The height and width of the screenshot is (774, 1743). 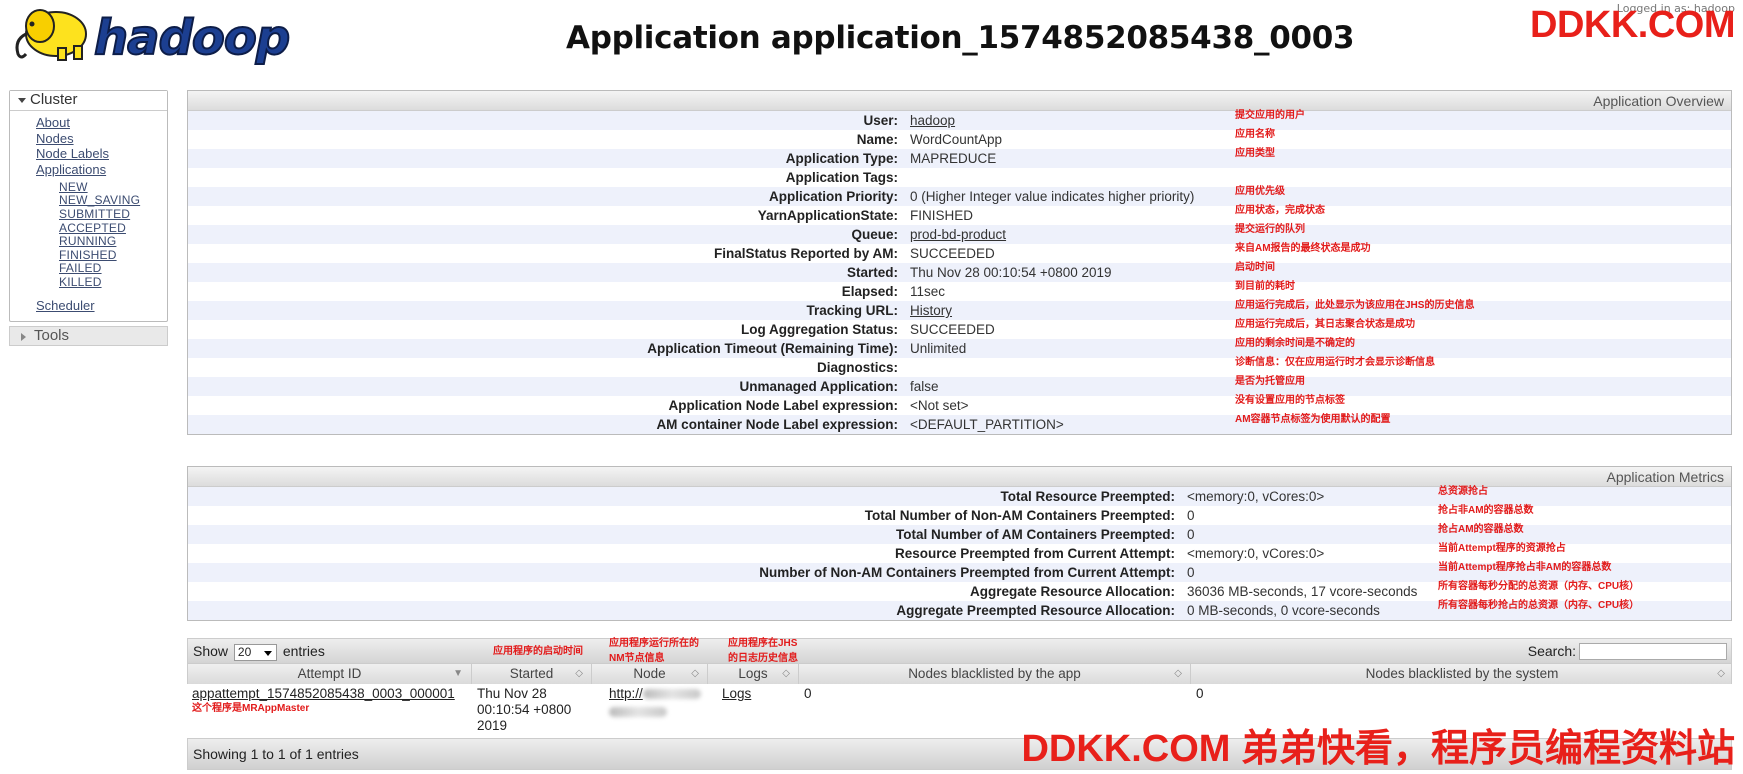 I want to click on started-line-2: 00:10:54 +0800, so click(x=524, y=709).